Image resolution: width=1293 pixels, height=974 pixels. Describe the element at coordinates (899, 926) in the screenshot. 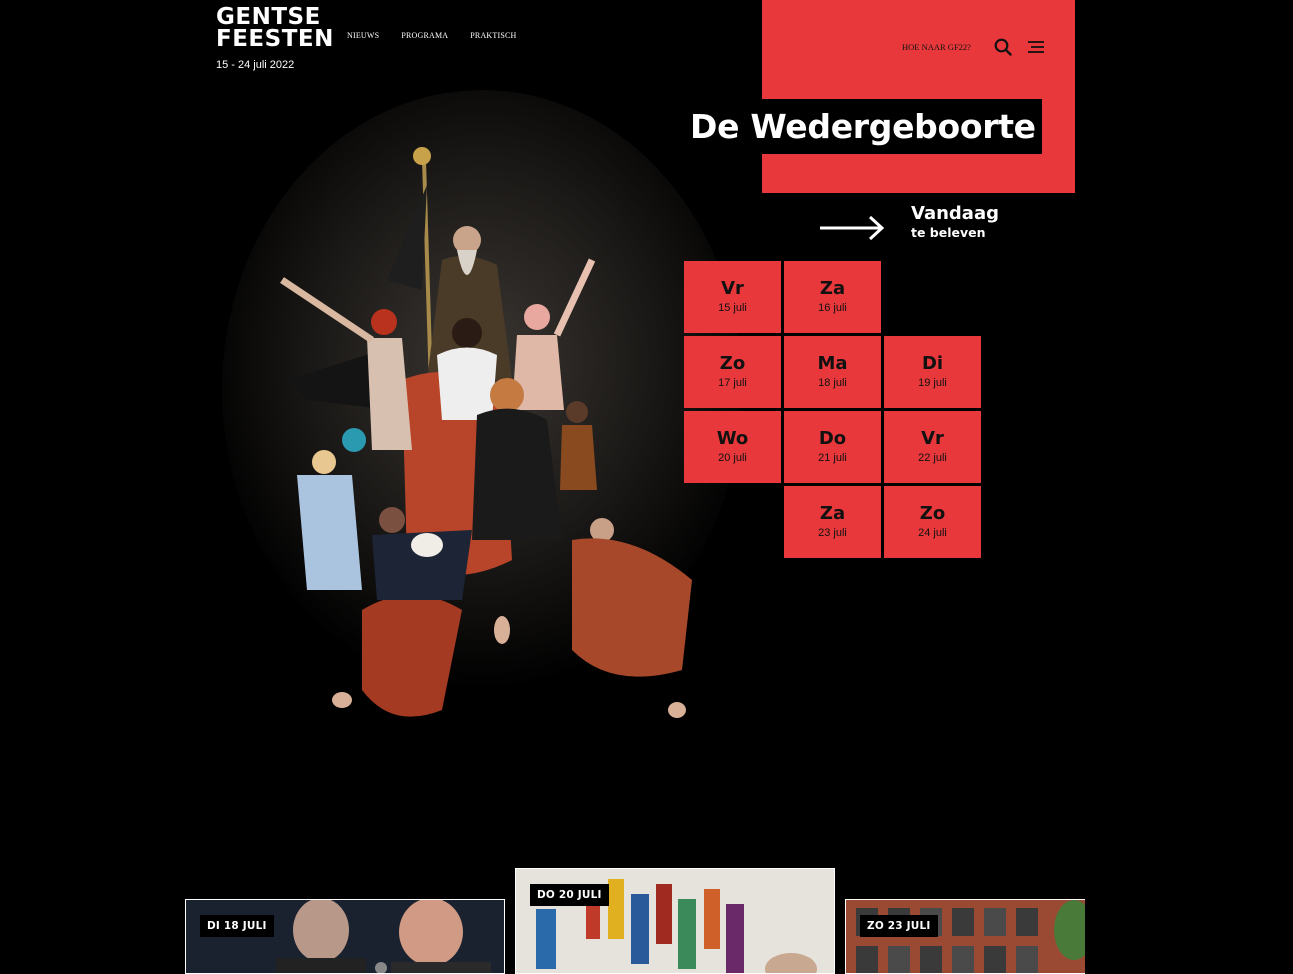

I see `event-date-badge: ZO 23 JULI` at that location.